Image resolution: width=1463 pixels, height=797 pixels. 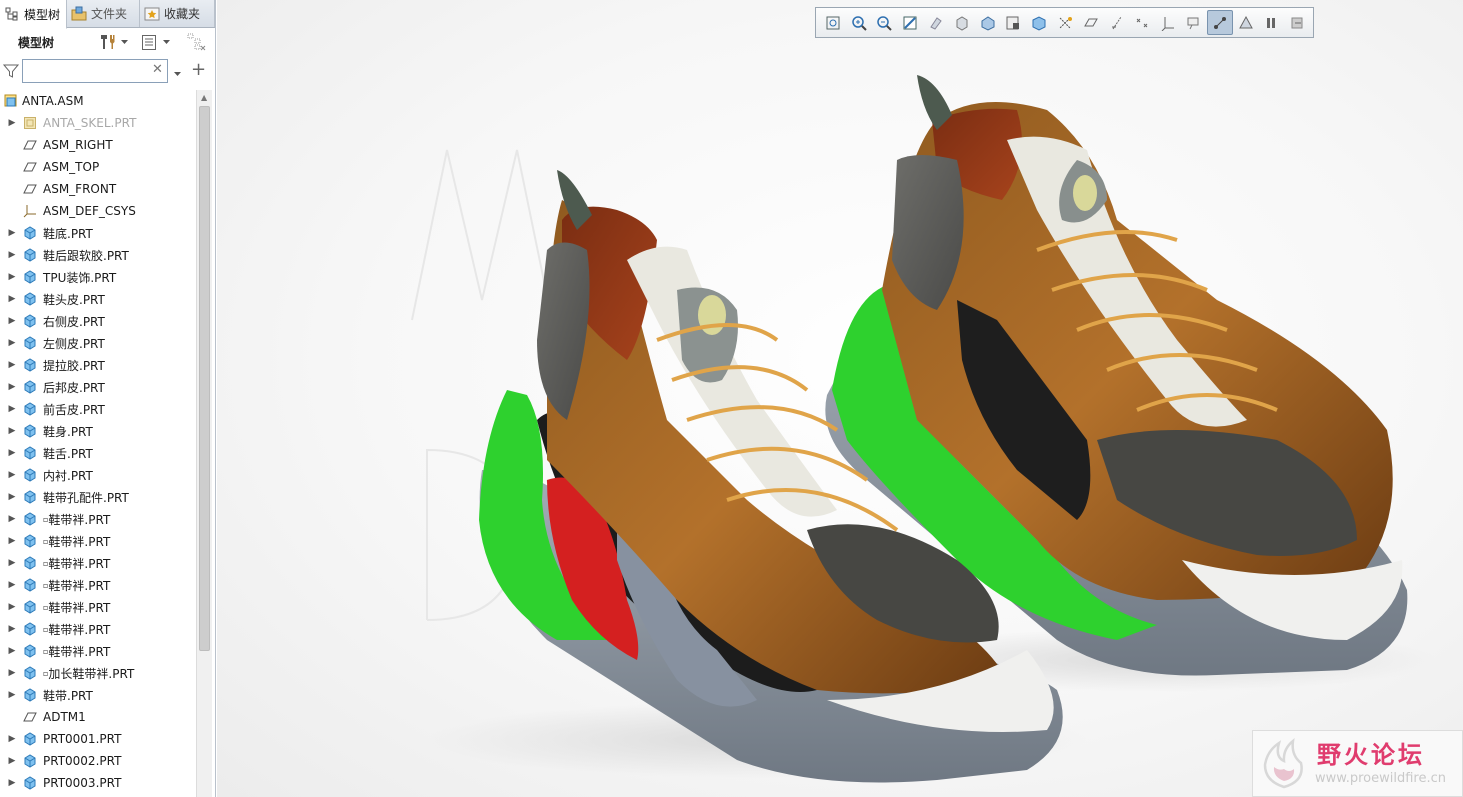 I want to click on tree-item: ▶ ▫ 加长鞋带袢.PRT, so click(x=98, y=673).